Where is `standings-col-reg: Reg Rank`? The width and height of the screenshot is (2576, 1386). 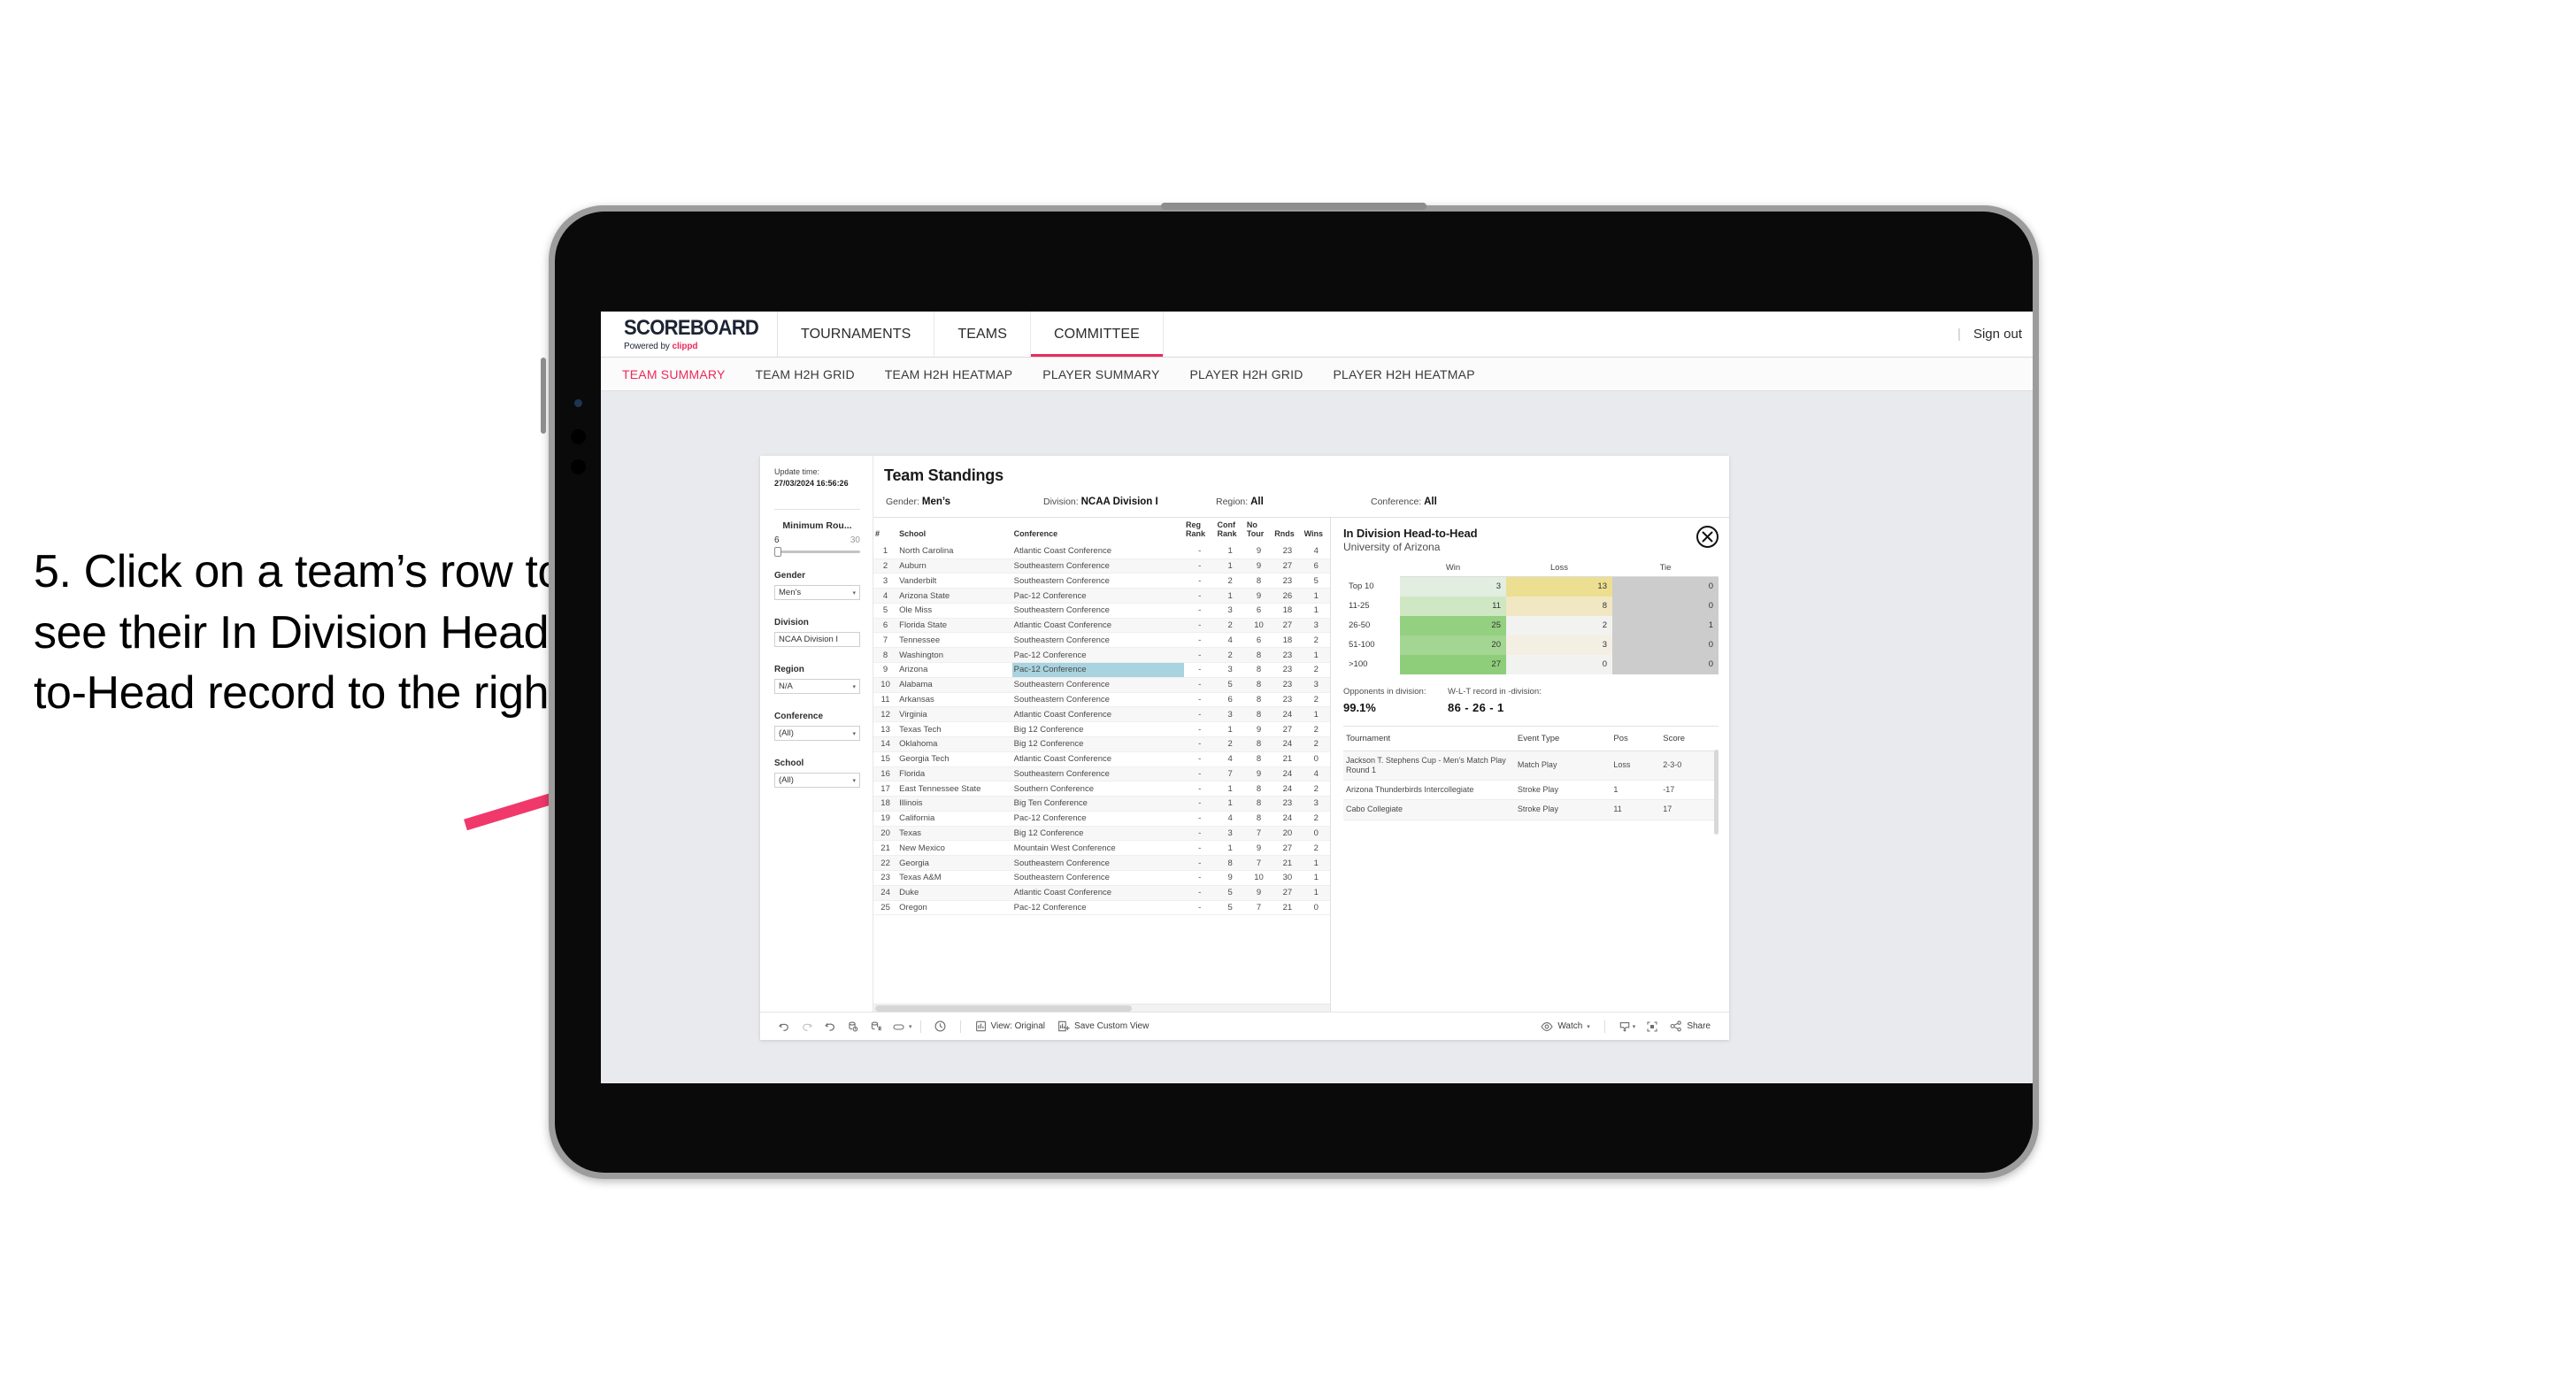 standings-col-reg: Reg Rank is located at coordinates (1200, 531).